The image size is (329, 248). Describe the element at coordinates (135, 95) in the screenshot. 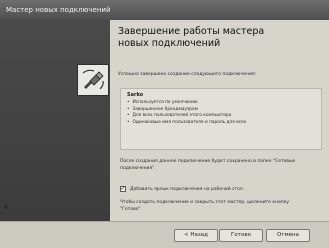

I see `connection-name: Sarko` at that location.